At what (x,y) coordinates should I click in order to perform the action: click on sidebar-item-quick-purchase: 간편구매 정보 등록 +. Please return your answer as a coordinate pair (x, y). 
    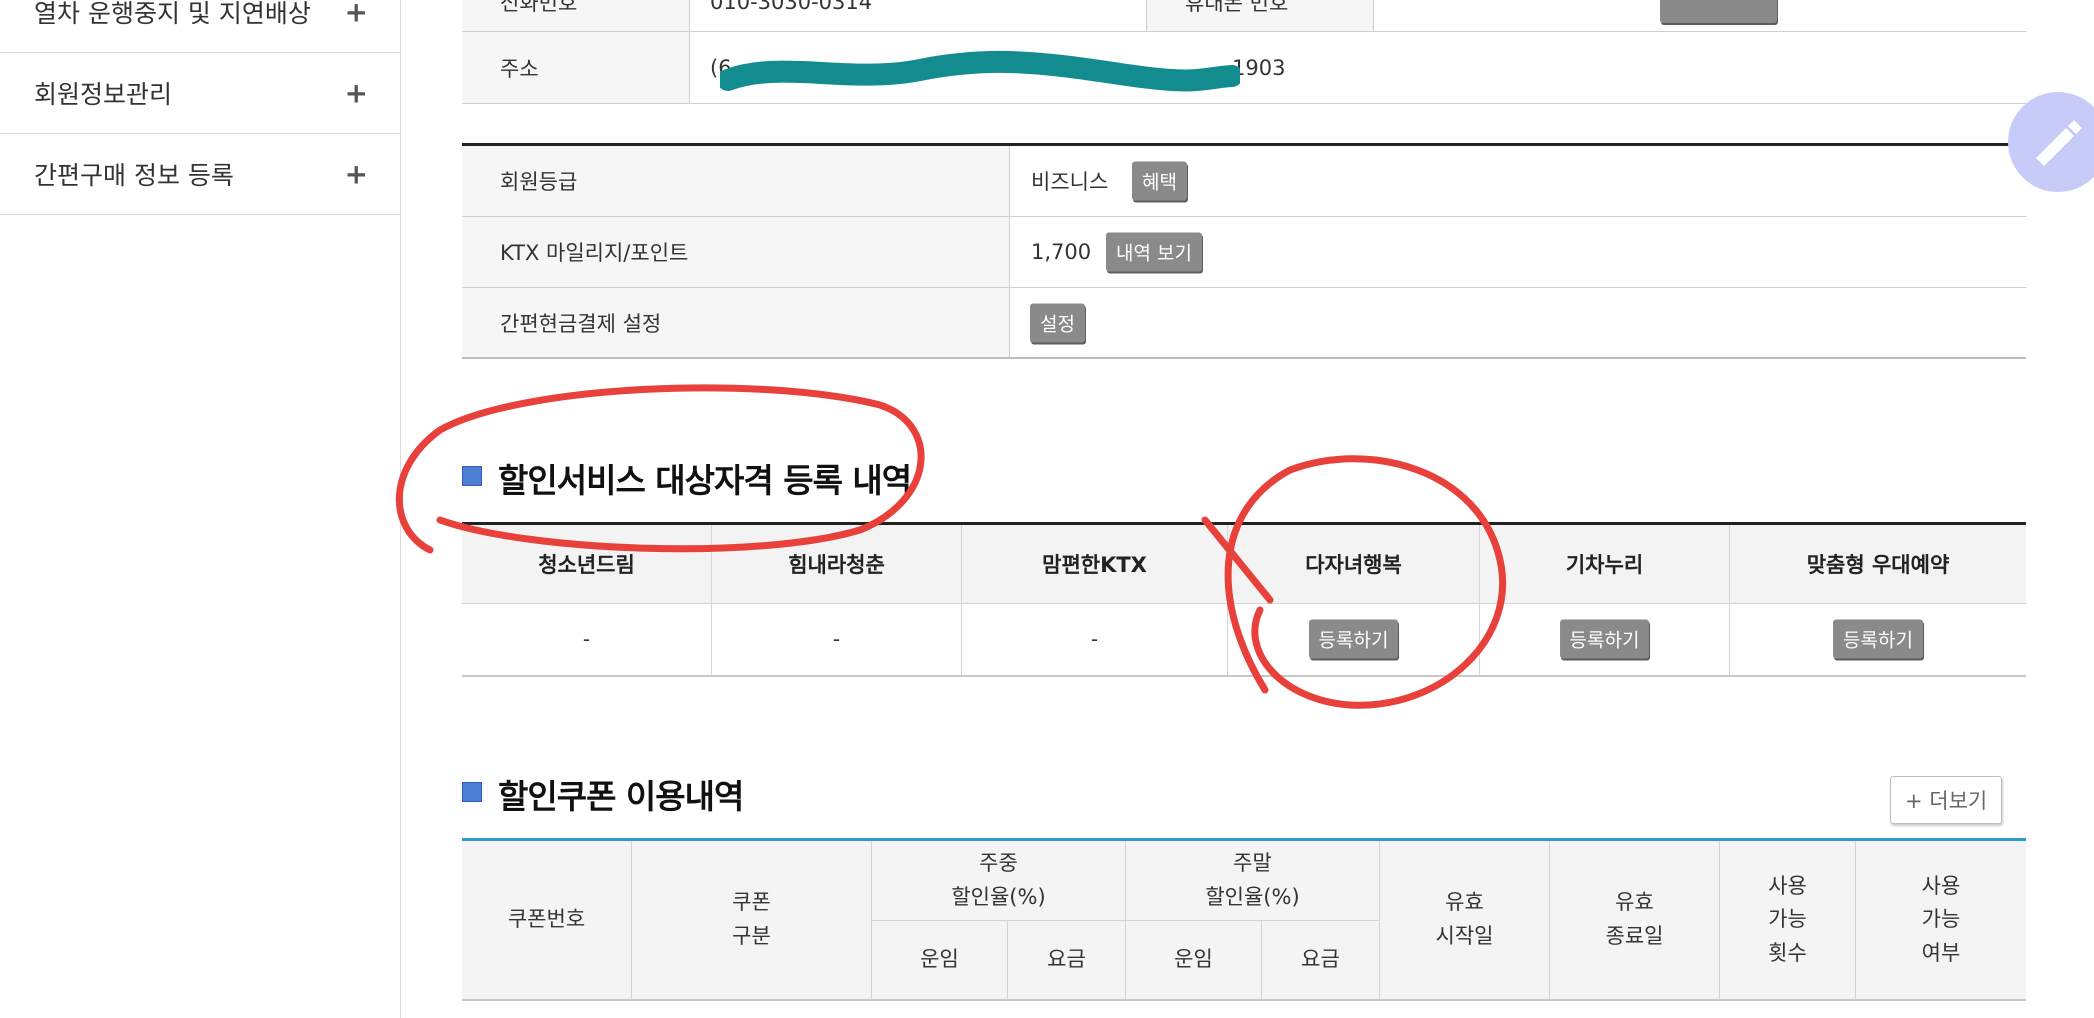
    Looking at the image, I should click on (200, 174).